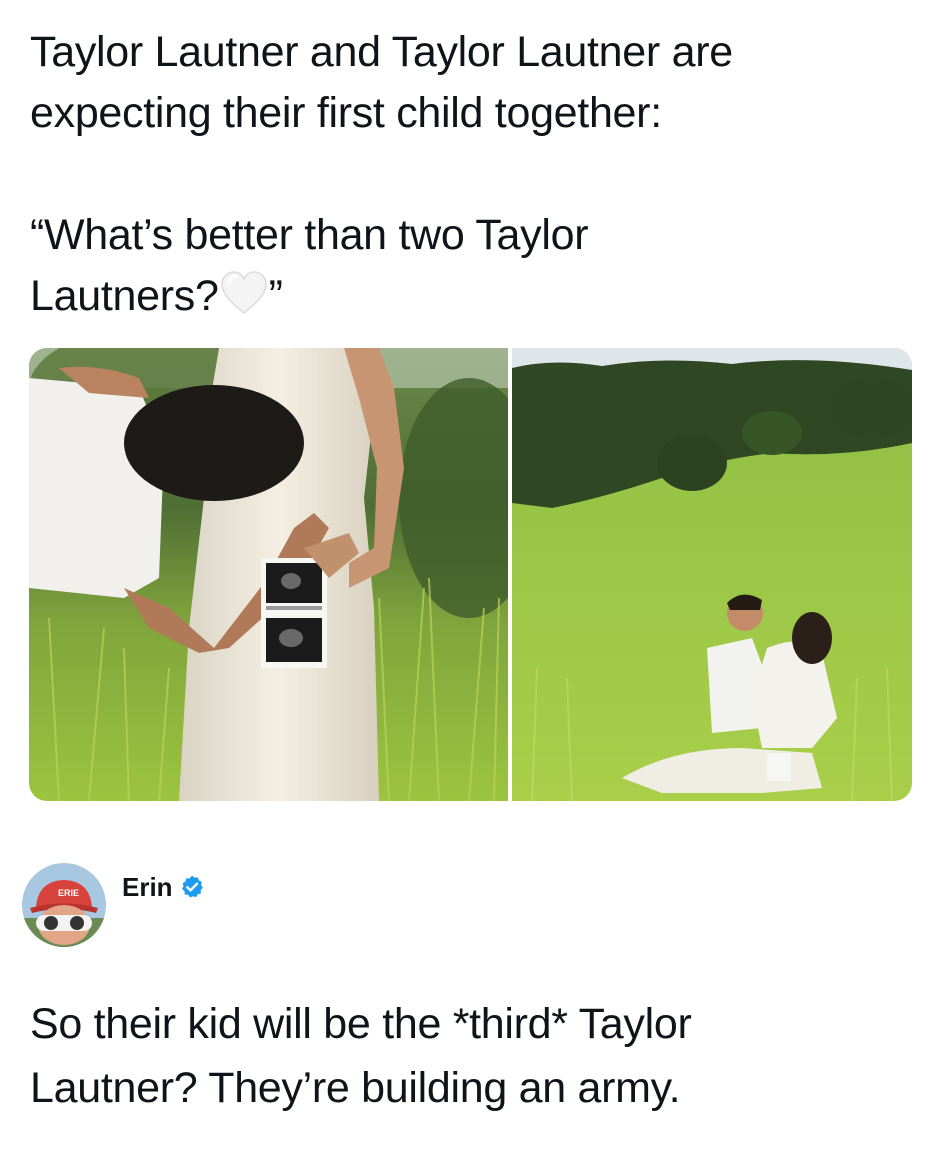  Describe the element at coordinates (192, 887) in the screenshot. I see `verified-badge-icon` at that location.